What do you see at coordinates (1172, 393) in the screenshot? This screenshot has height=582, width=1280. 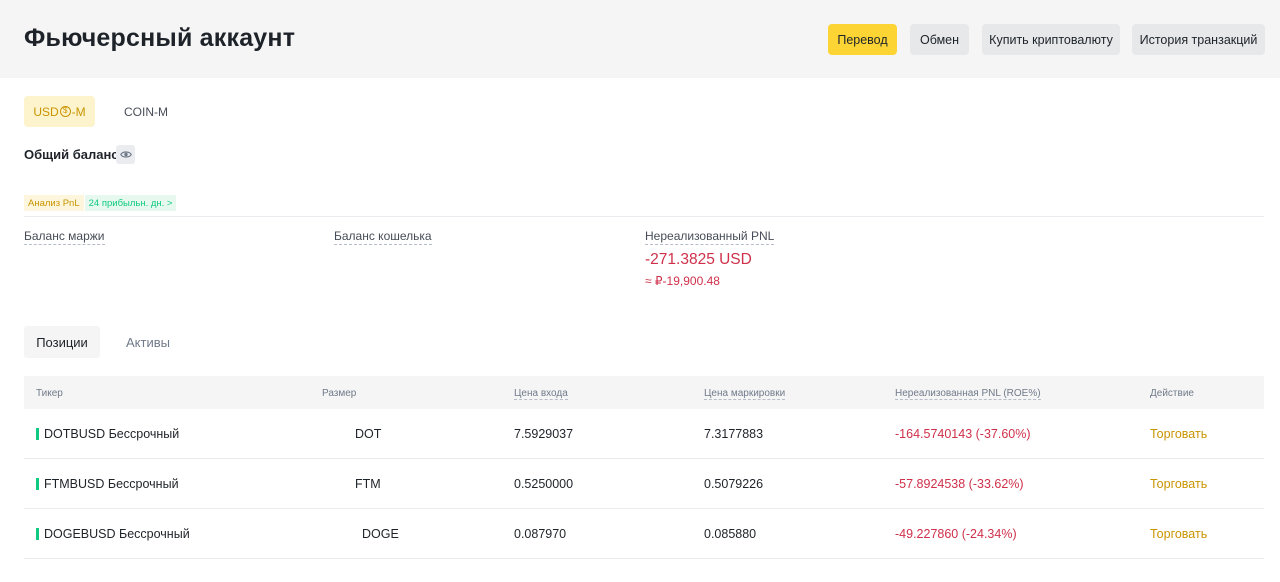 I see `header-action: Действие` at bounding box center [1172, 393].